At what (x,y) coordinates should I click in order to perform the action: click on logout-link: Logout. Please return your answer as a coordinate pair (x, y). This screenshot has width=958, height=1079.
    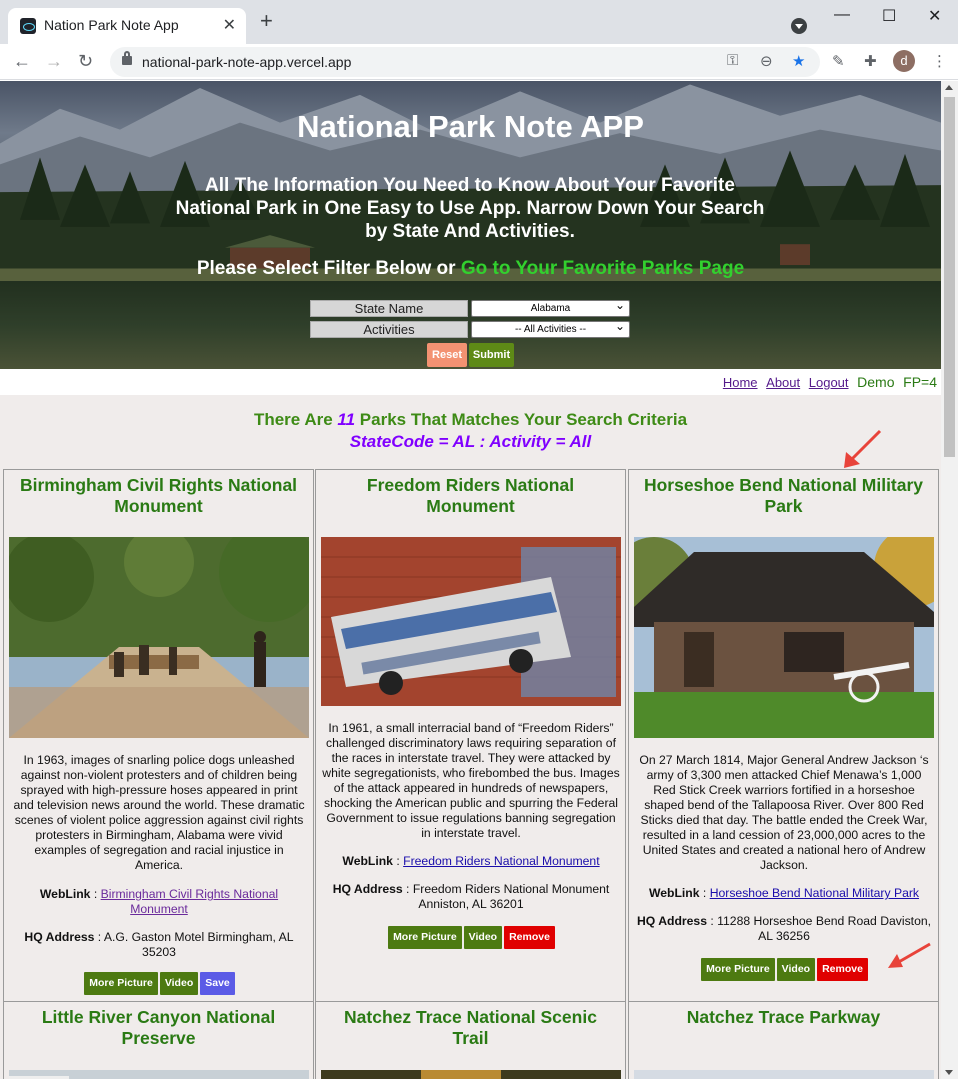
    Looking at the image, I should click on (829, 382).